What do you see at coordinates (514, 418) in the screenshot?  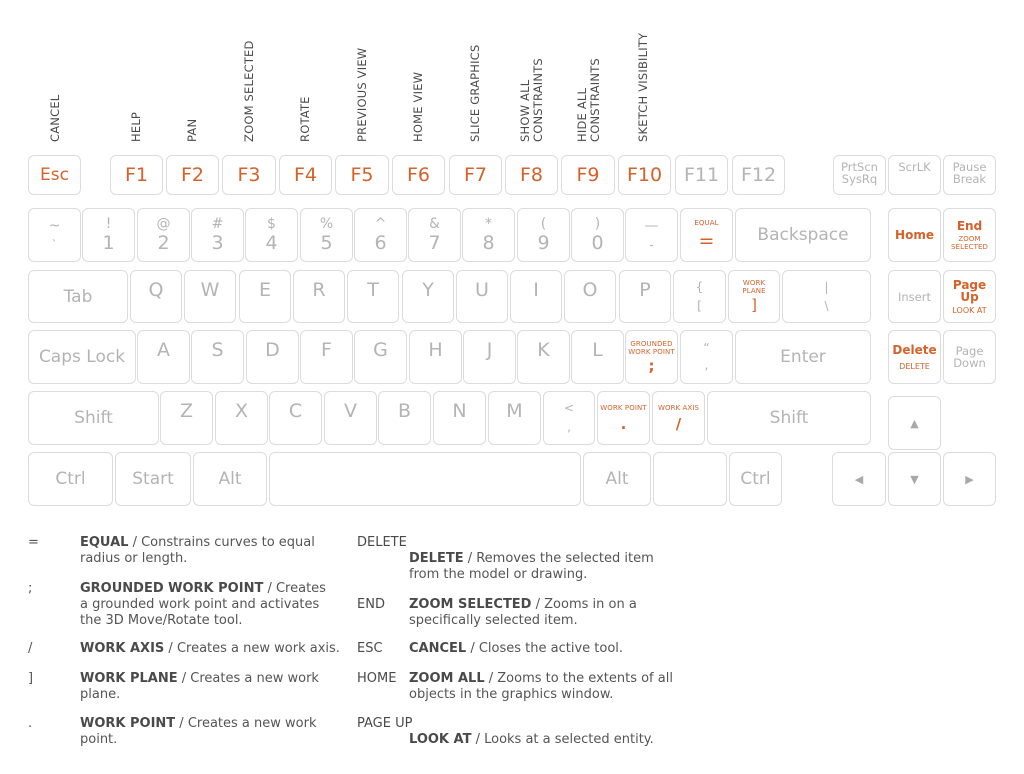 I see `key-letter-m: M` at bounding box center [514, 418].